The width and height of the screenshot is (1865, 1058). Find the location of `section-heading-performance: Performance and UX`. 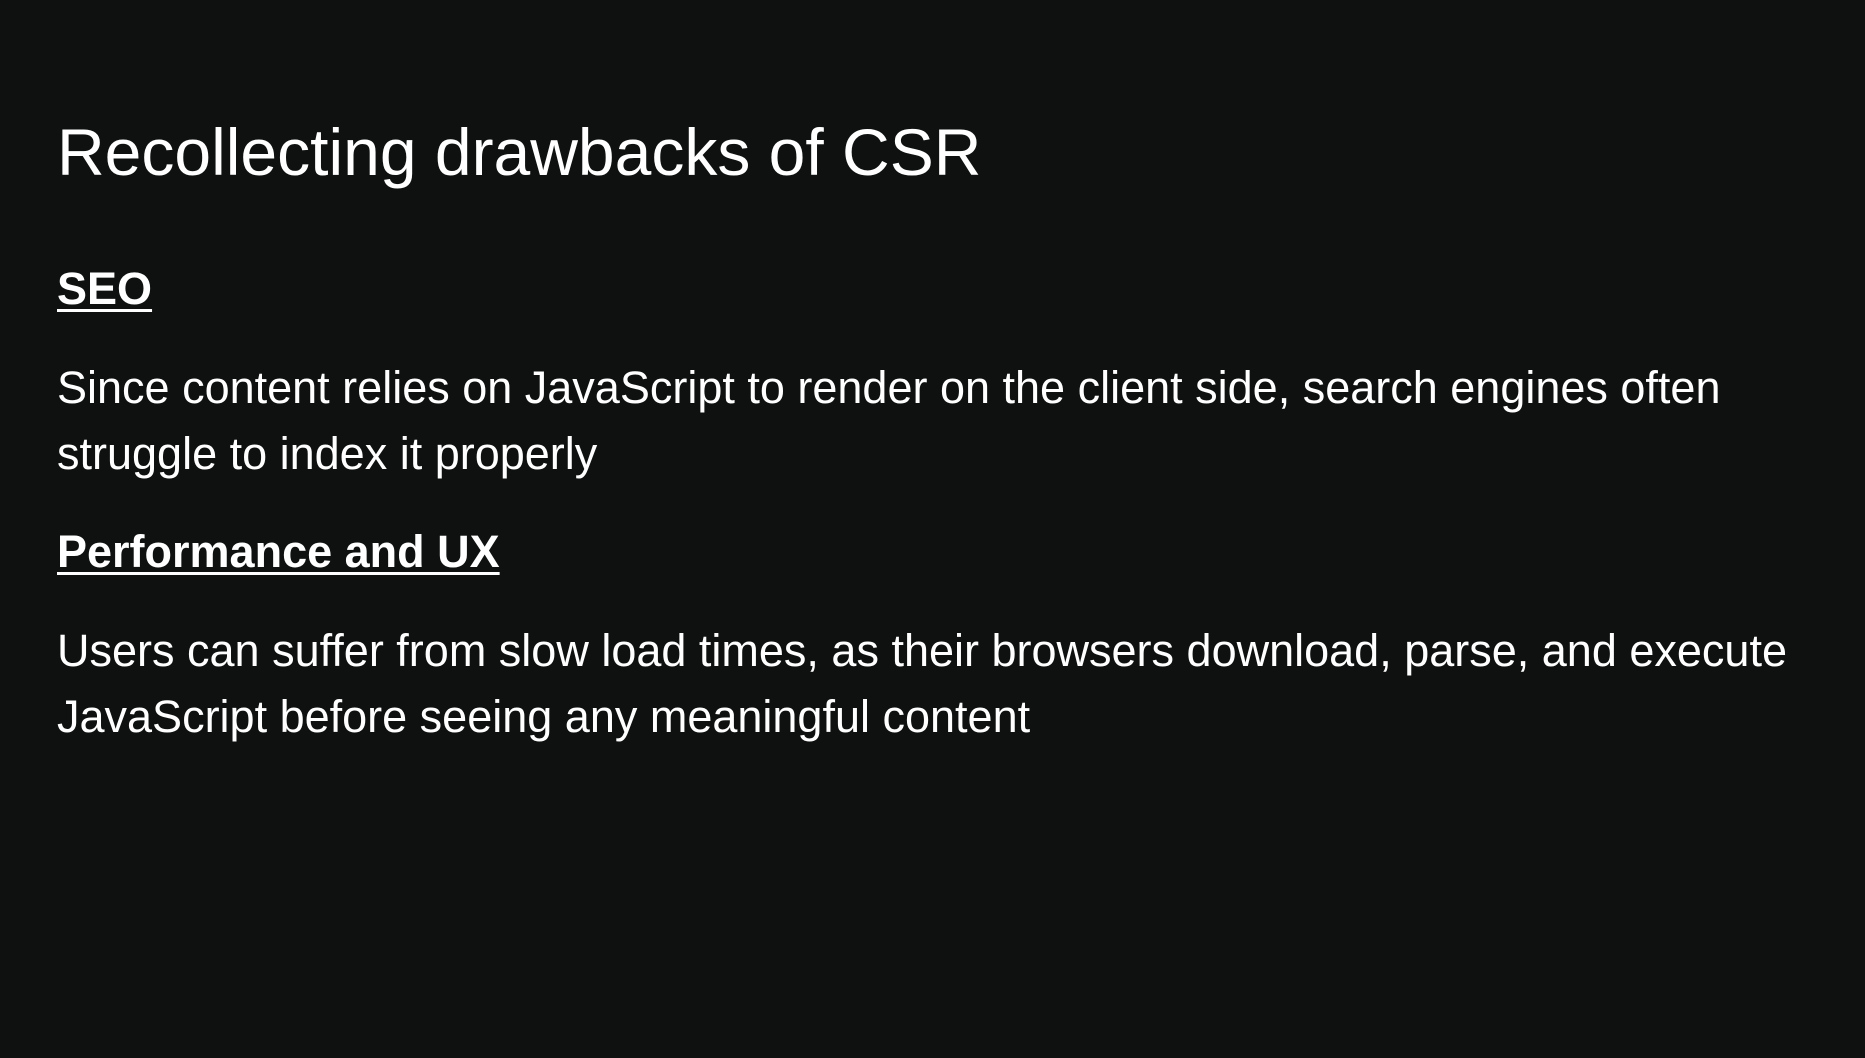

section-heading-performance: Performance and UX is located at coordinates (278, 551).